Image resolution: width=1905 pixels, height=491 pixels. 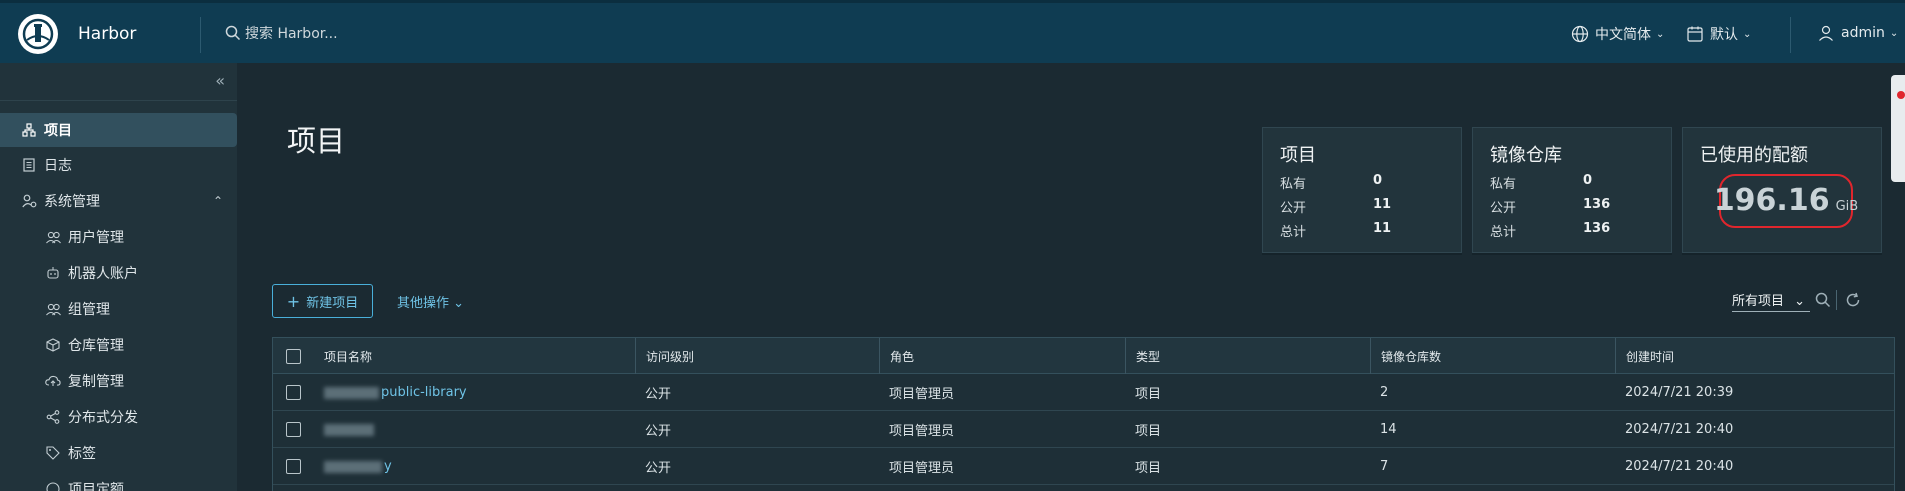 What do you see at coordinates (118, 165) in the screenshot?
I see `sidebar-item-logs: 日志` at bounding box center [118, 165].